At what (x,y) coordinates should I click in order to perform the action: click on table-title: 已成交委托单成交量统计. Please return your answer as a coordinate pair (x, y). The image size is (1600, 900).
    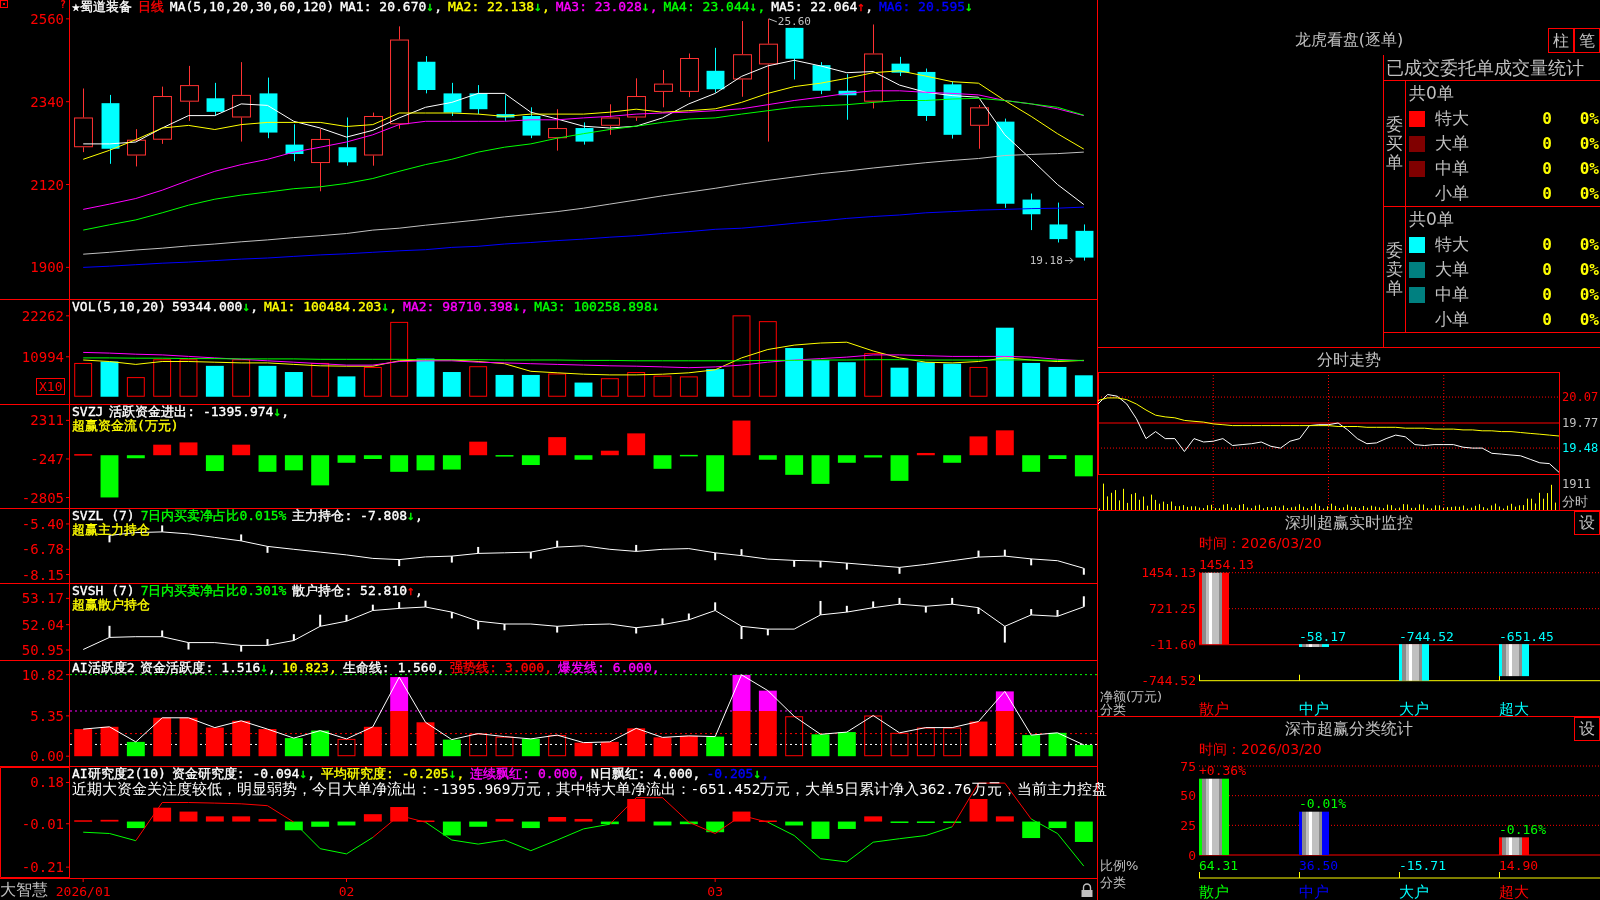
    Looking at the image, I should click on (1485, 67).